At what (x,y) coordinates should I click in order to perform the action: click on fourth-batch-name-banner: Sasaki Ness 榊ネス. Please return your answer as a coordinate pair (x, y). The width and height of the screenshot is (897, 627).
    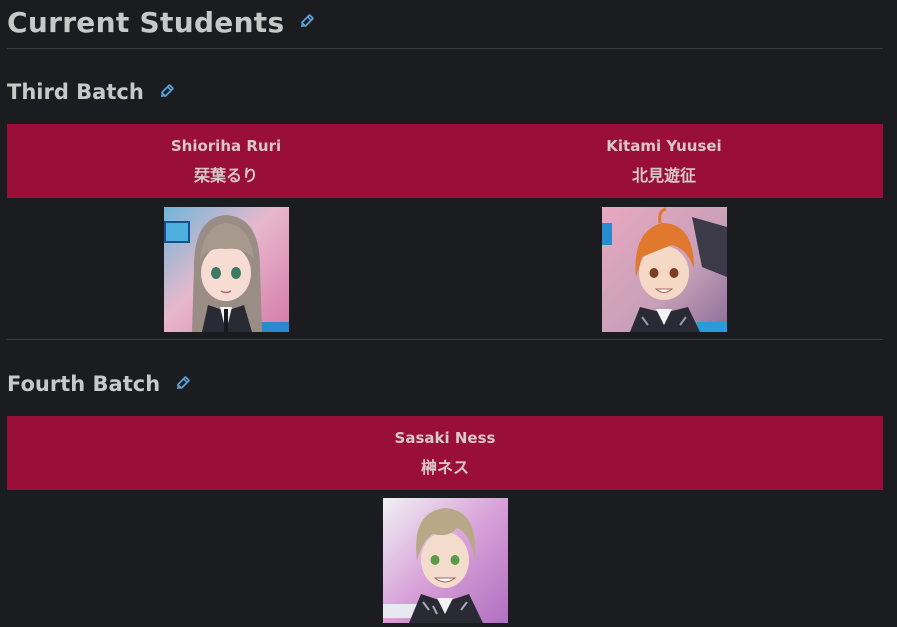
    Looking at the image, I should click on (445, 453).